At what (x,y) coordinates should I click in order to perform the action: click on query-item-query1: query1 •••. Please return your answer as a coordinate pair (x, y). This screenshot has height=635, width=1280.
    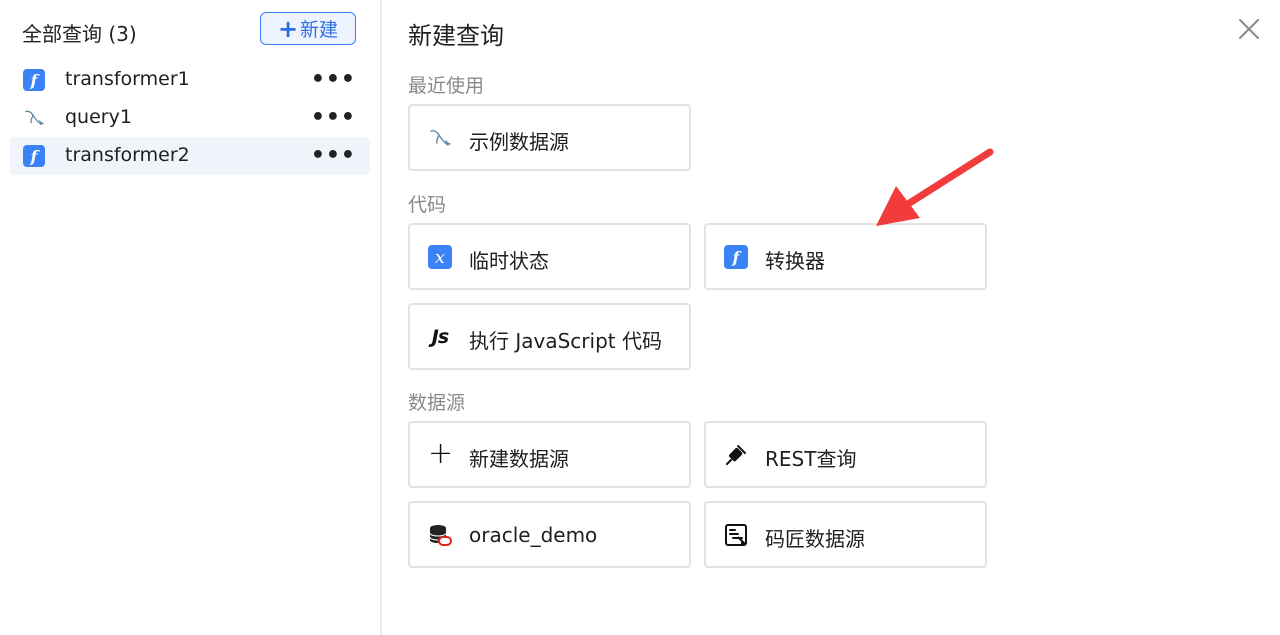
    Looking at the image, I should click on (190, 118).